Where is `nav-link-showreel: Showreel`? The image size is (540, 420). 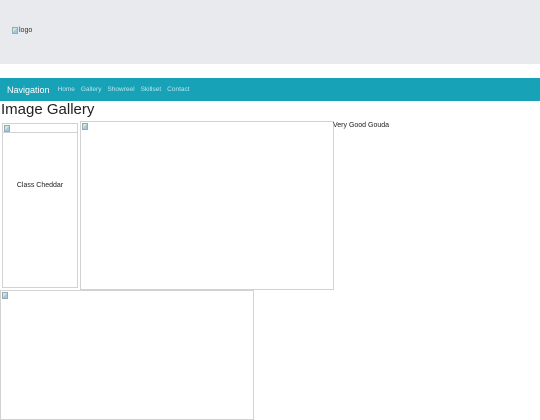 nav-link-showreel: Showreel is located at coordinates (120, 89).